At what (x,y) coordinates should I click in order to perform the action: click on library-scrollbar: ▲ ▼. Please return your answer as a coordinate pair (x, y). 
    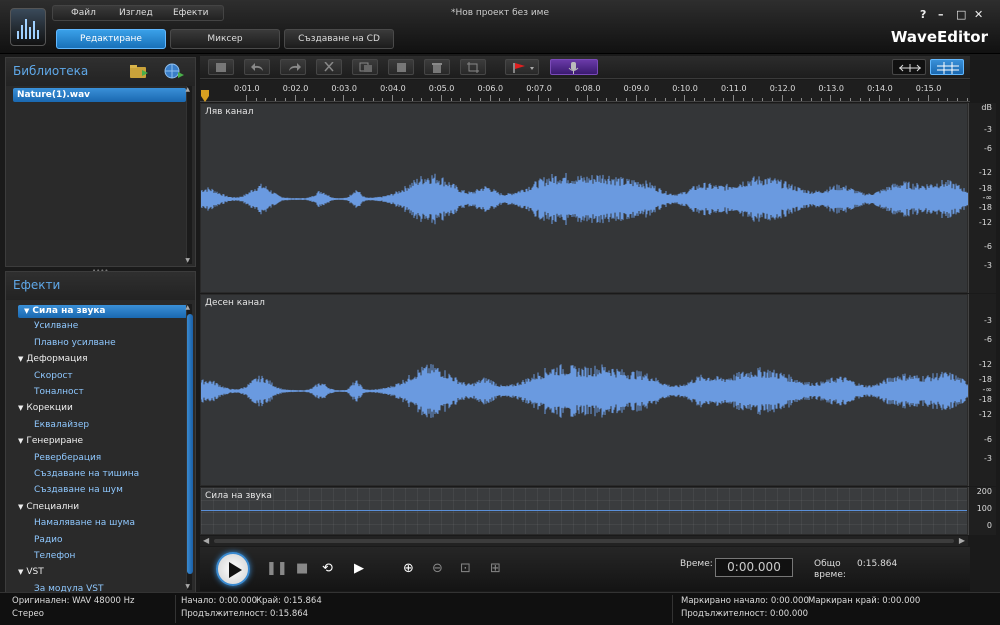
    Looking at the image, I should click on (188, 175).